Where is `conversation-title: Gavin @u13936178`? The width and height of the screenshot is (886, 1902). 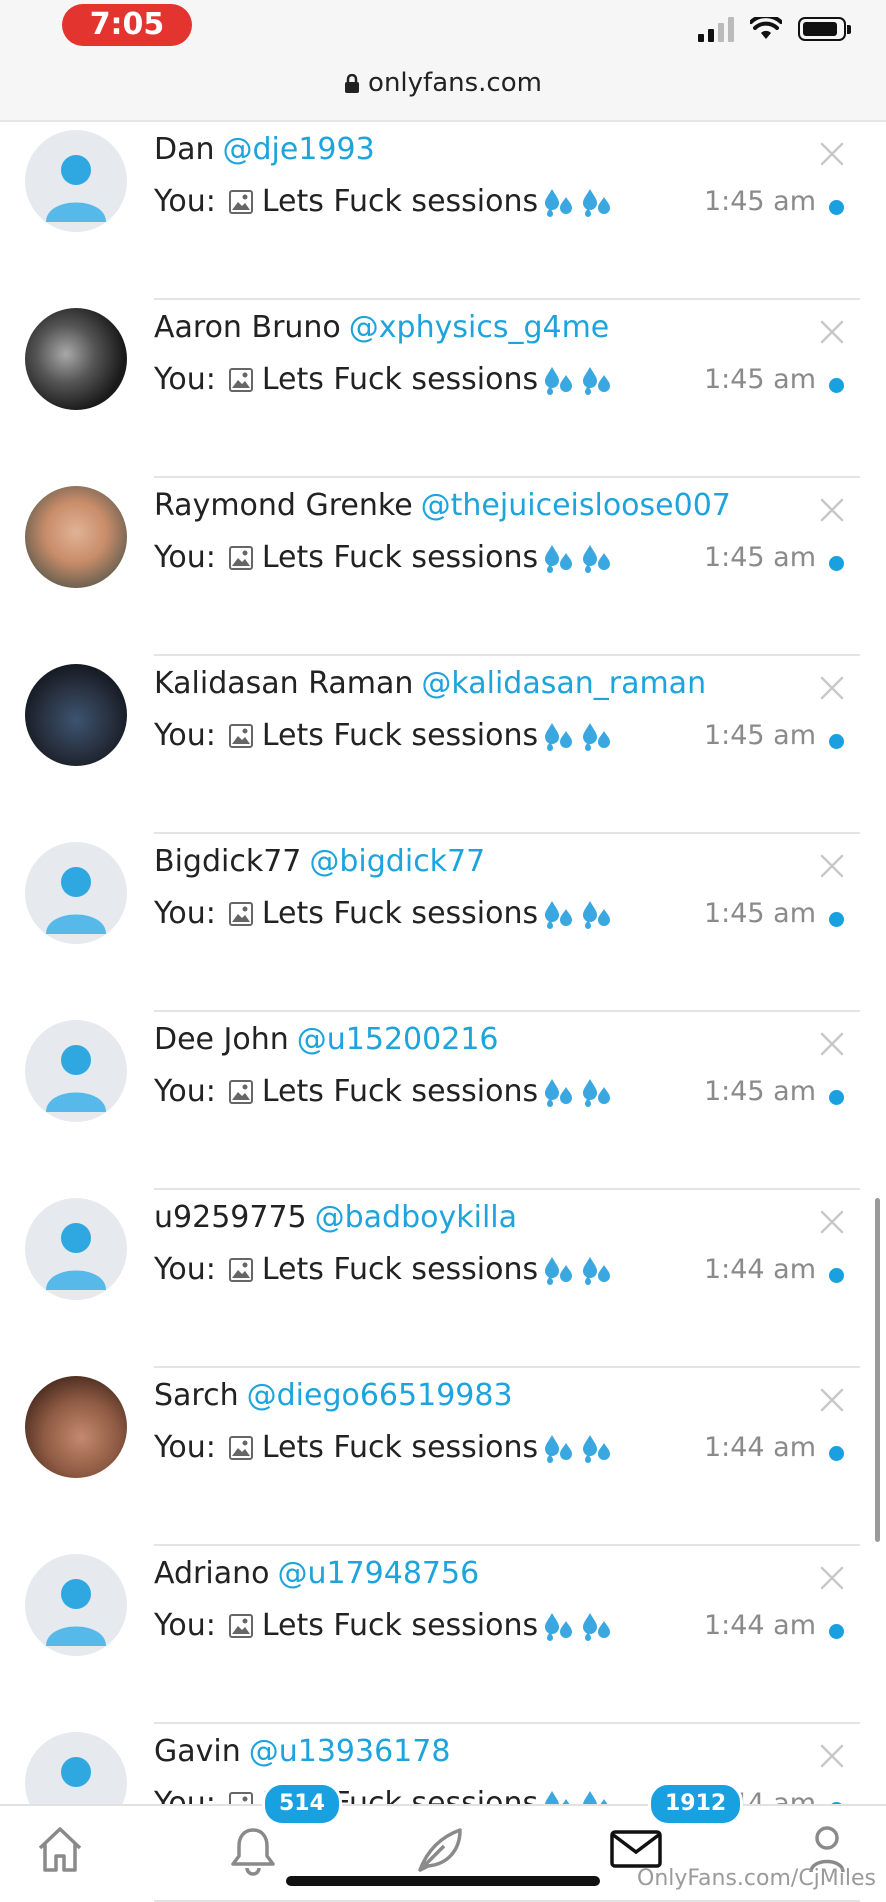 conversation-title: Gavin @u13936178 is located at coordinates (302, 1751).